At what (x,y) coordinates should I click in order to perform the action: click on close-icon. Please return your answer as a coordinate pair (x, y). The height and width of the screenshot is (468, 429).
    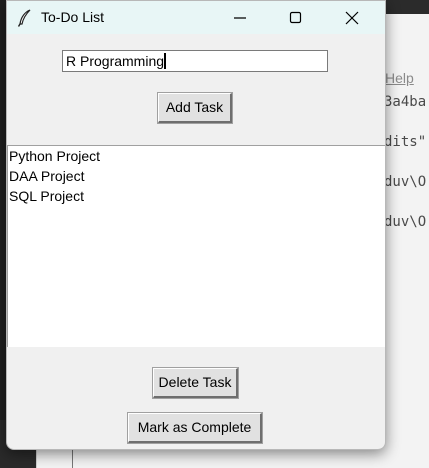
    Looking at the image, I should click on (352, 18).